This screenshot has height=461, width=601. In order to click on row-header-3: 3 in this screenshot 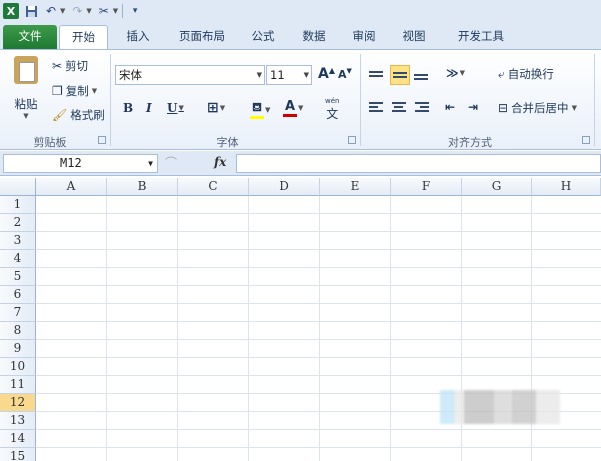, I will do `click(18, 241)`.